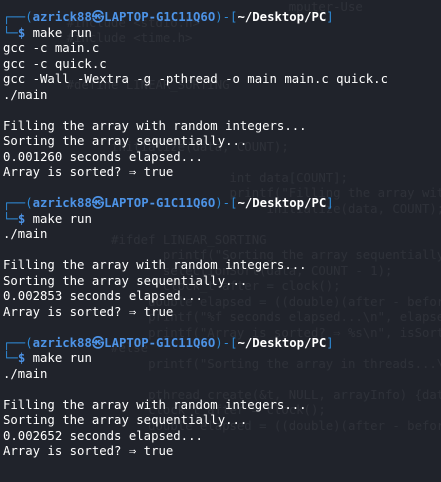 Image resolution: width=441 pixels, height=482 pixels. Describe the element at coordinates (55, 63) in the screenshot. I see `output-line: gcc -c quick.c` at that location.